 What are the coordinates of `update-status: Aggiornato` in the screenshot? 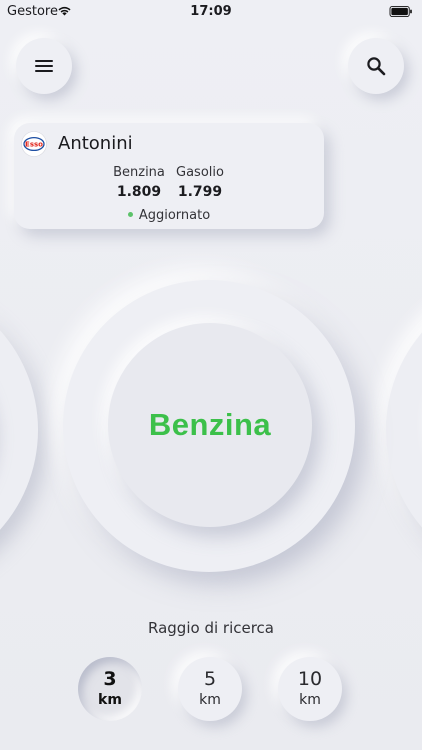 It's located at (169, 215).